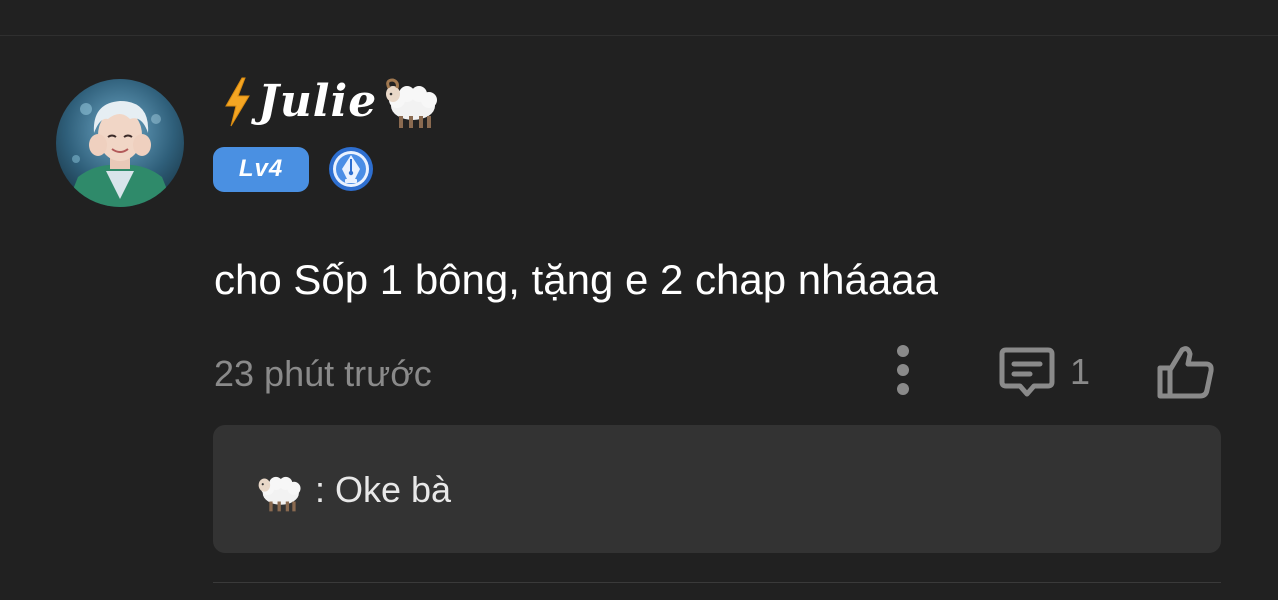 The image size is (1278, 600). What do you see at coordinates (576, 279) in the screenshot?
I see `comment-text: cho Sốp 1 bông, tặng e 2 chap nháaaa` at bounding box center [576, 279].